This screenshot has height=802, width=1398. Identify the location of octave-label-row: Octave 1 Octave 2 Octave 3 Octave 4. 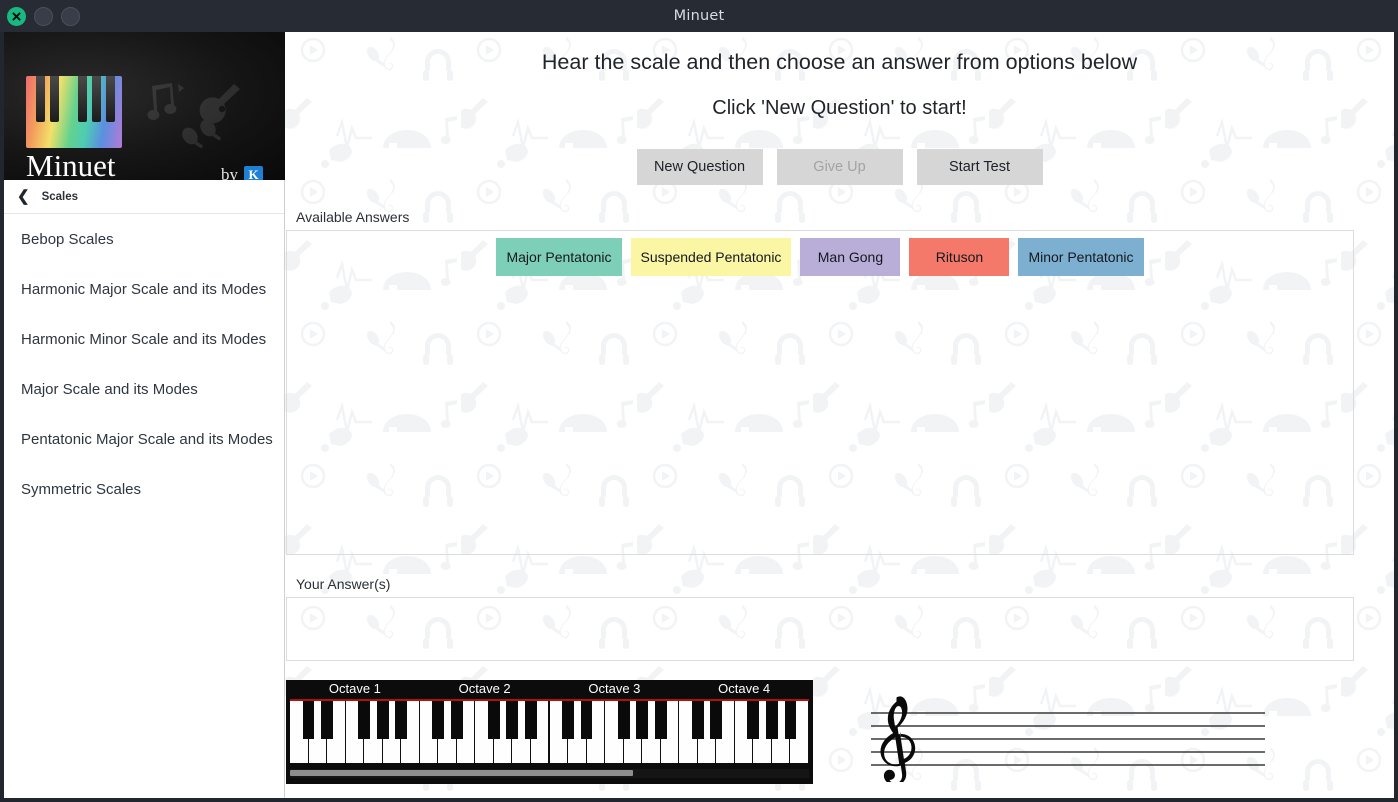
(549, 689).